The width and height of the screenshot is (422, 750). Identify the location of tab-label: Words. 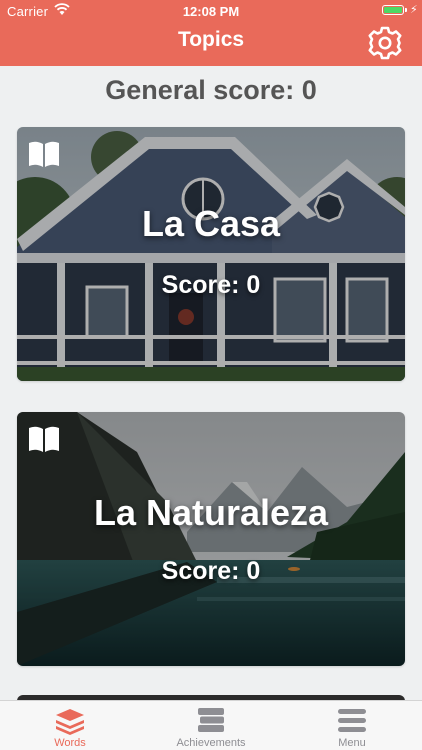
(70, 743).